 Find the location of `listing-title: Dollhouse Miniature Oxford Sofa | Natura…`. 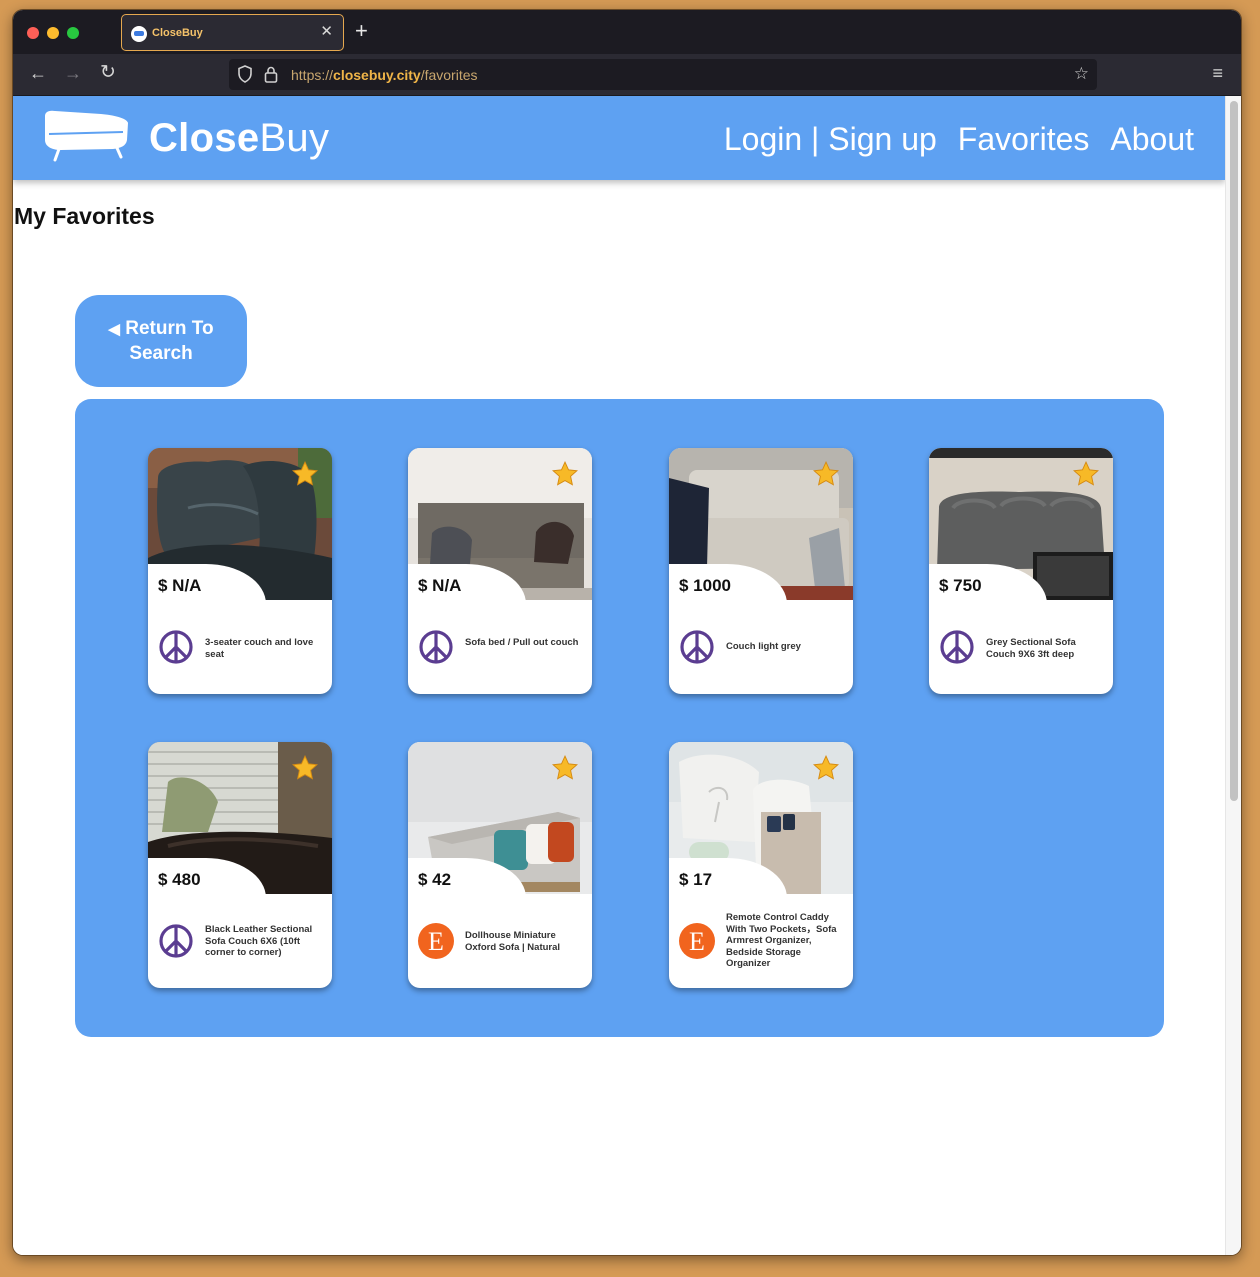

listing-title: Dollhouse Miniature Oxford Sofa | Natura… is located at coordinates (525, 941).